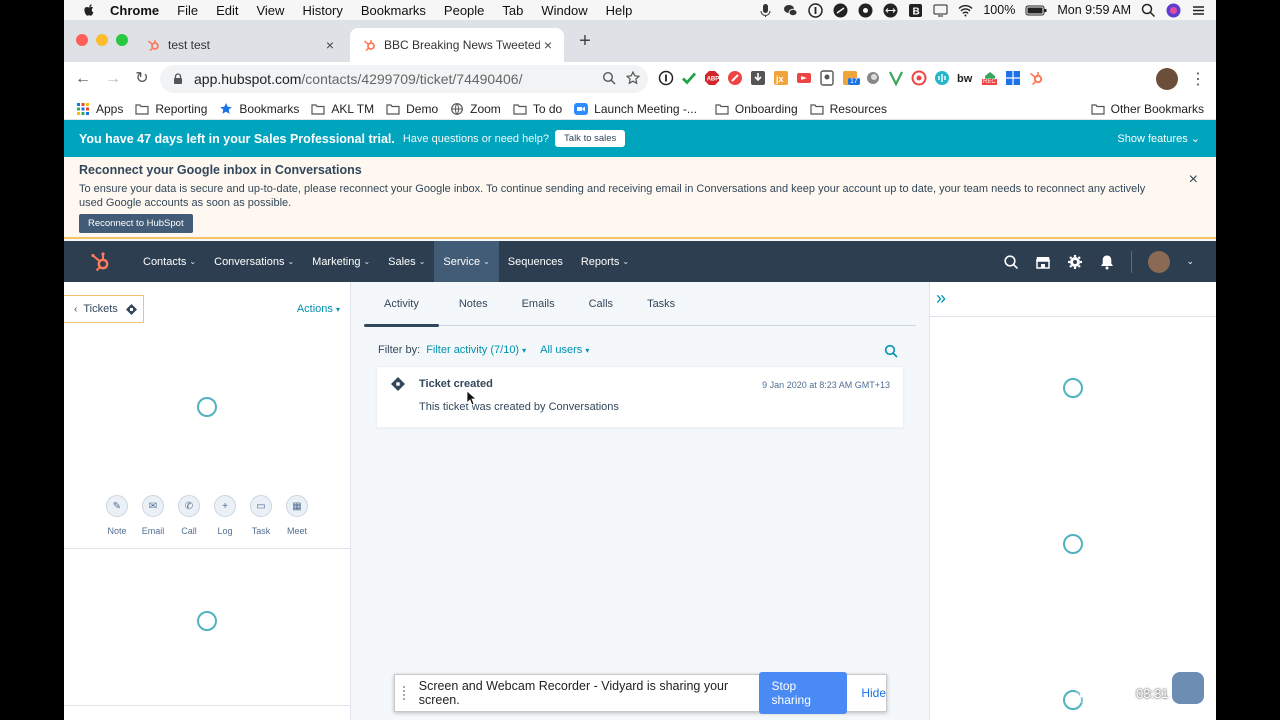  What do you see at coordinates (102, 40) in the screenshot?
I see `window-minimize-button` at bounding box center [102, 40].